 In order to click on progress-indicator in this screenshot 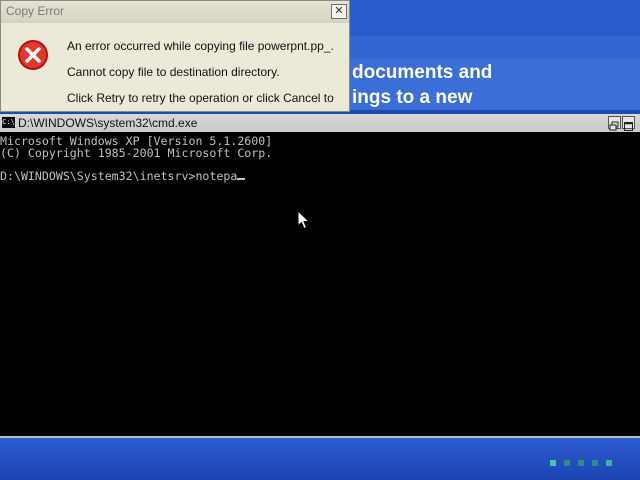, I will do `click(585, 464)`.